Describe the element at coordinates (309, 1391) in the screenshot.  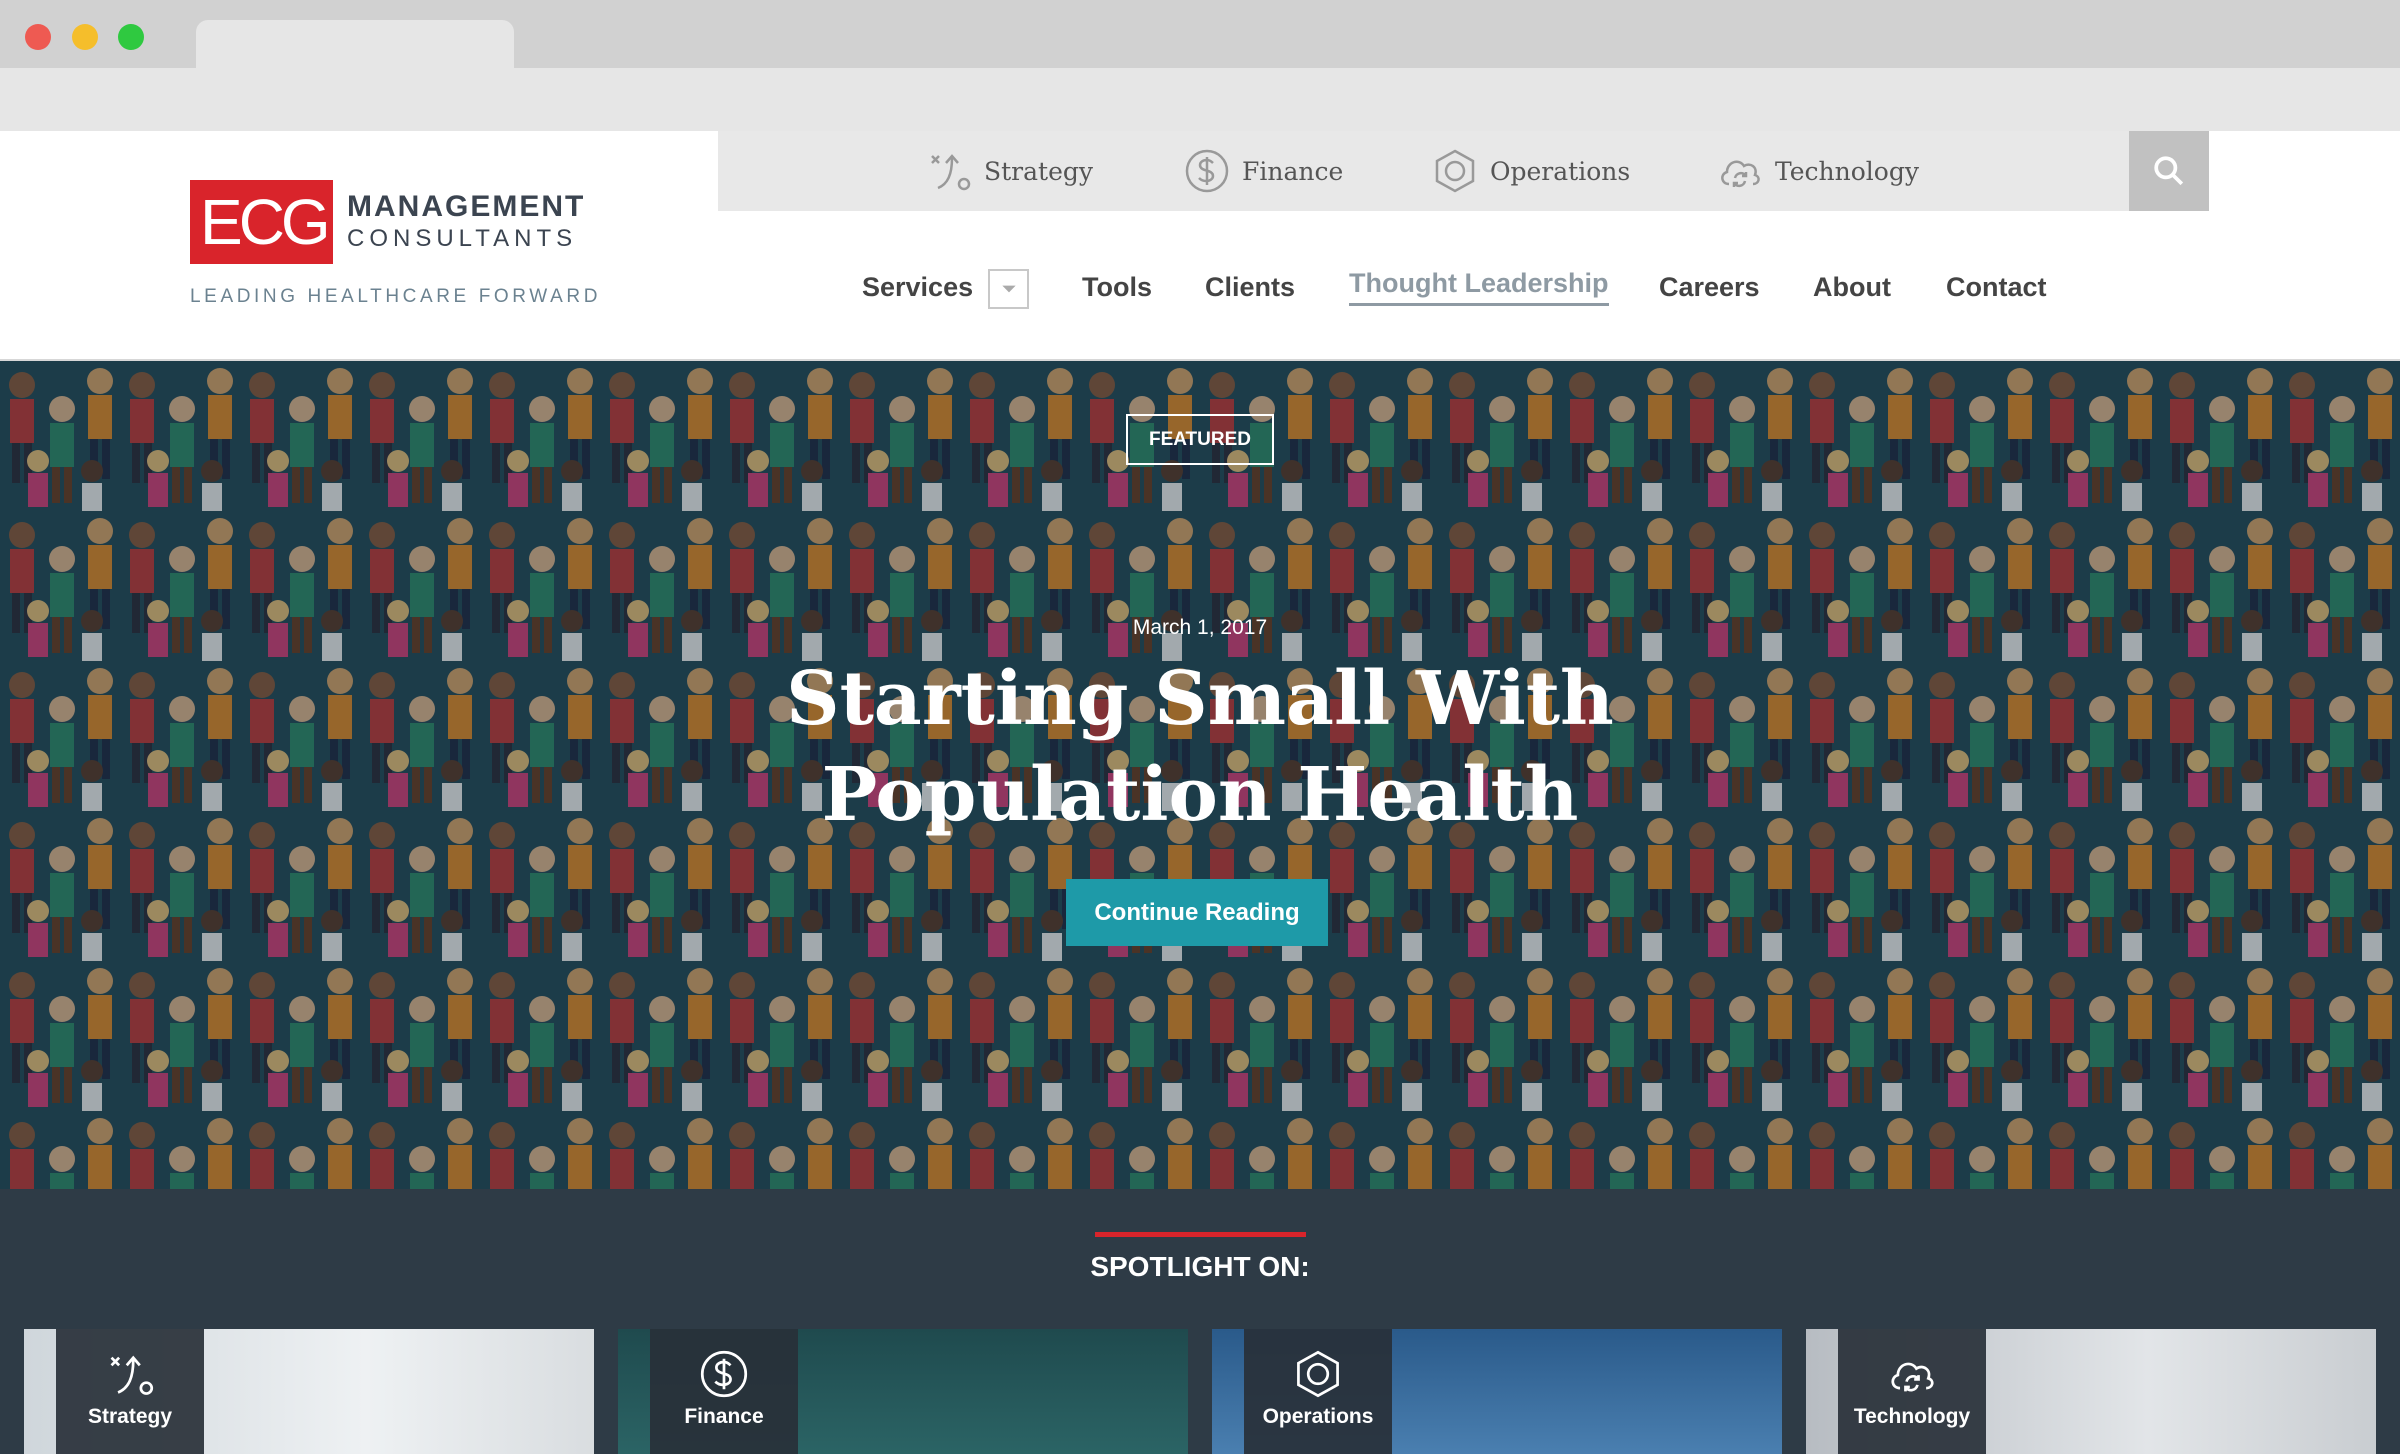
I see `spotlight-card-strategy: Strategy` at that location.